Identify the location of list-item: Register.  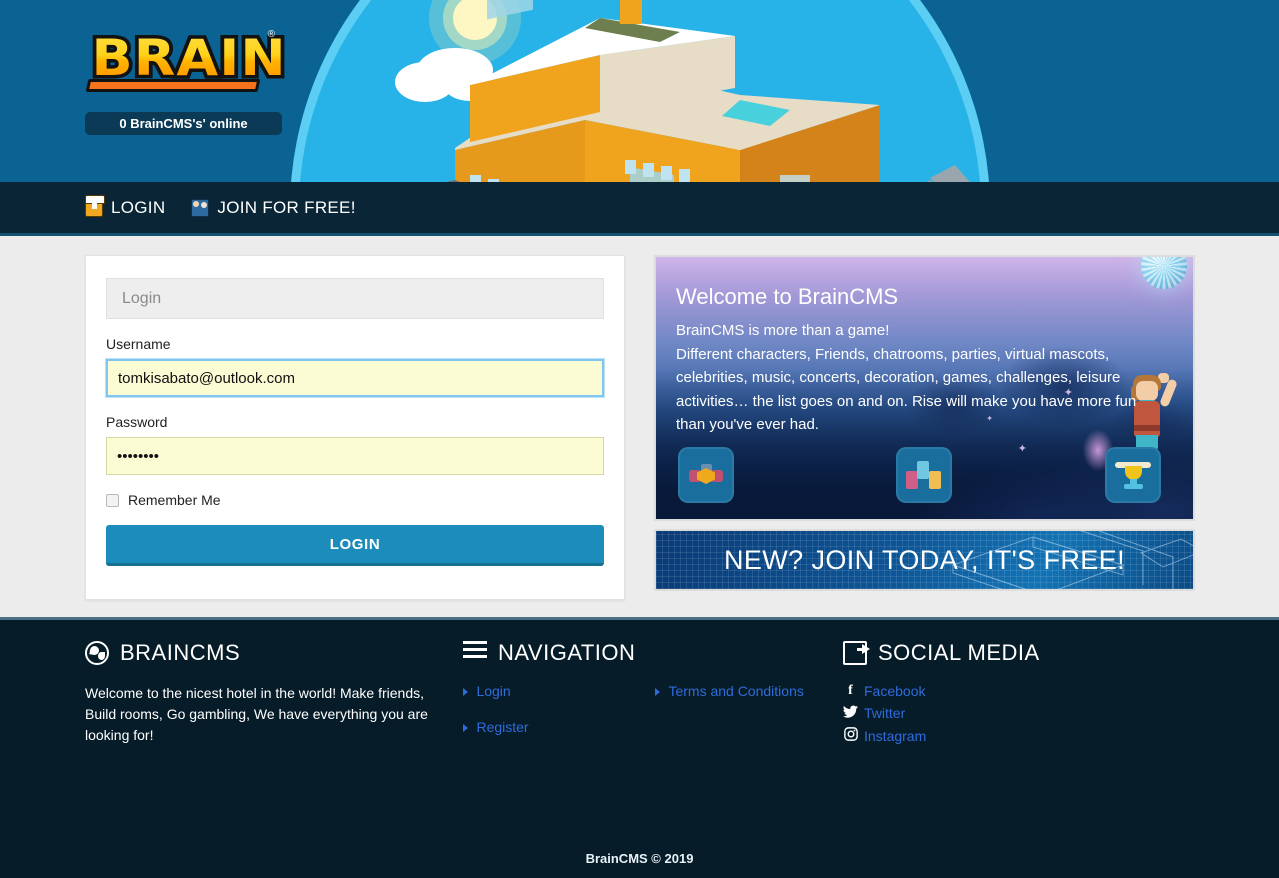
(559, 728).